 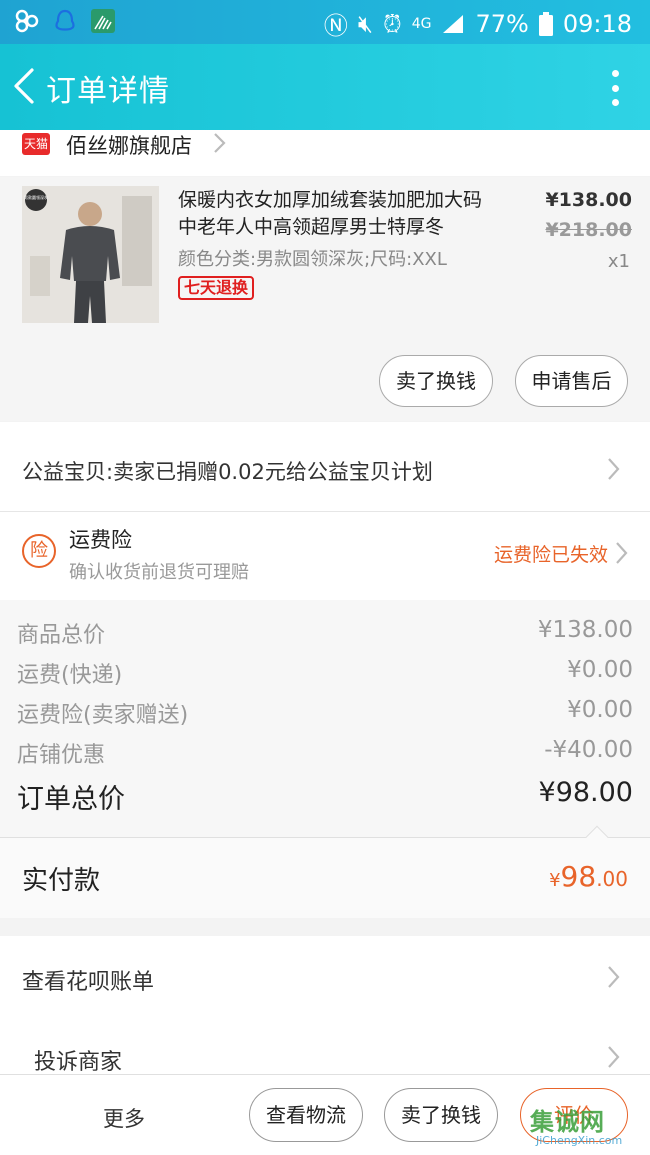 I want to click on paid-value: ¥98.00, so click(x=588, y=876).